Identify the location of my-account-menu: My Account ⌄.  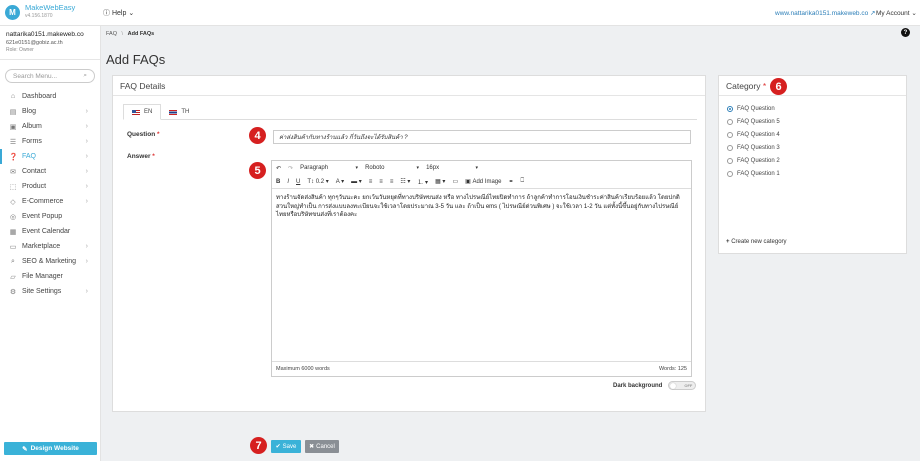
(896, 13).